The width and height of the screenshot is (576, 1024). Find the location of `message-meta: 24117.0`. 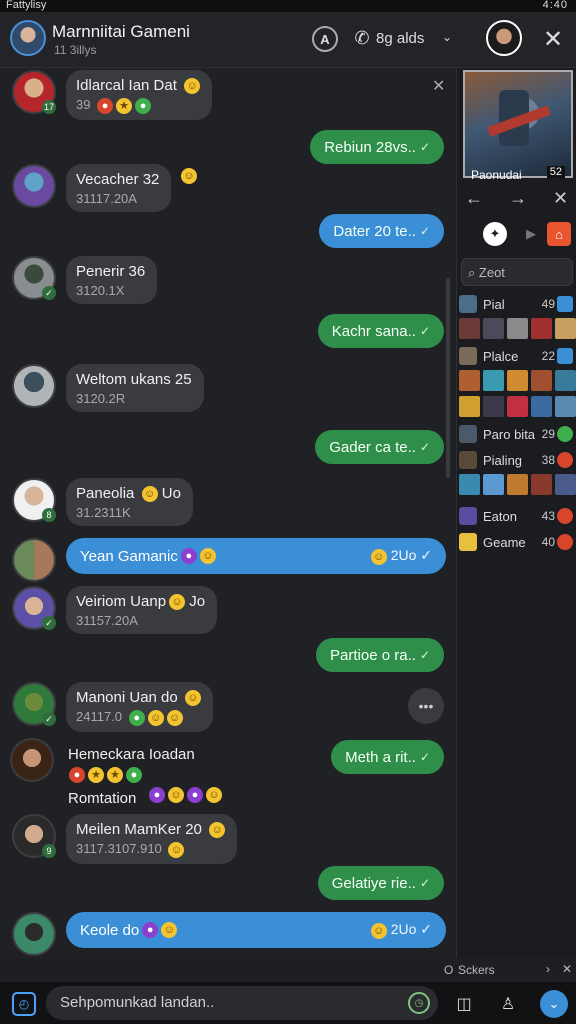

message-meta: 24117.0 is located at coordinates (99, 717).